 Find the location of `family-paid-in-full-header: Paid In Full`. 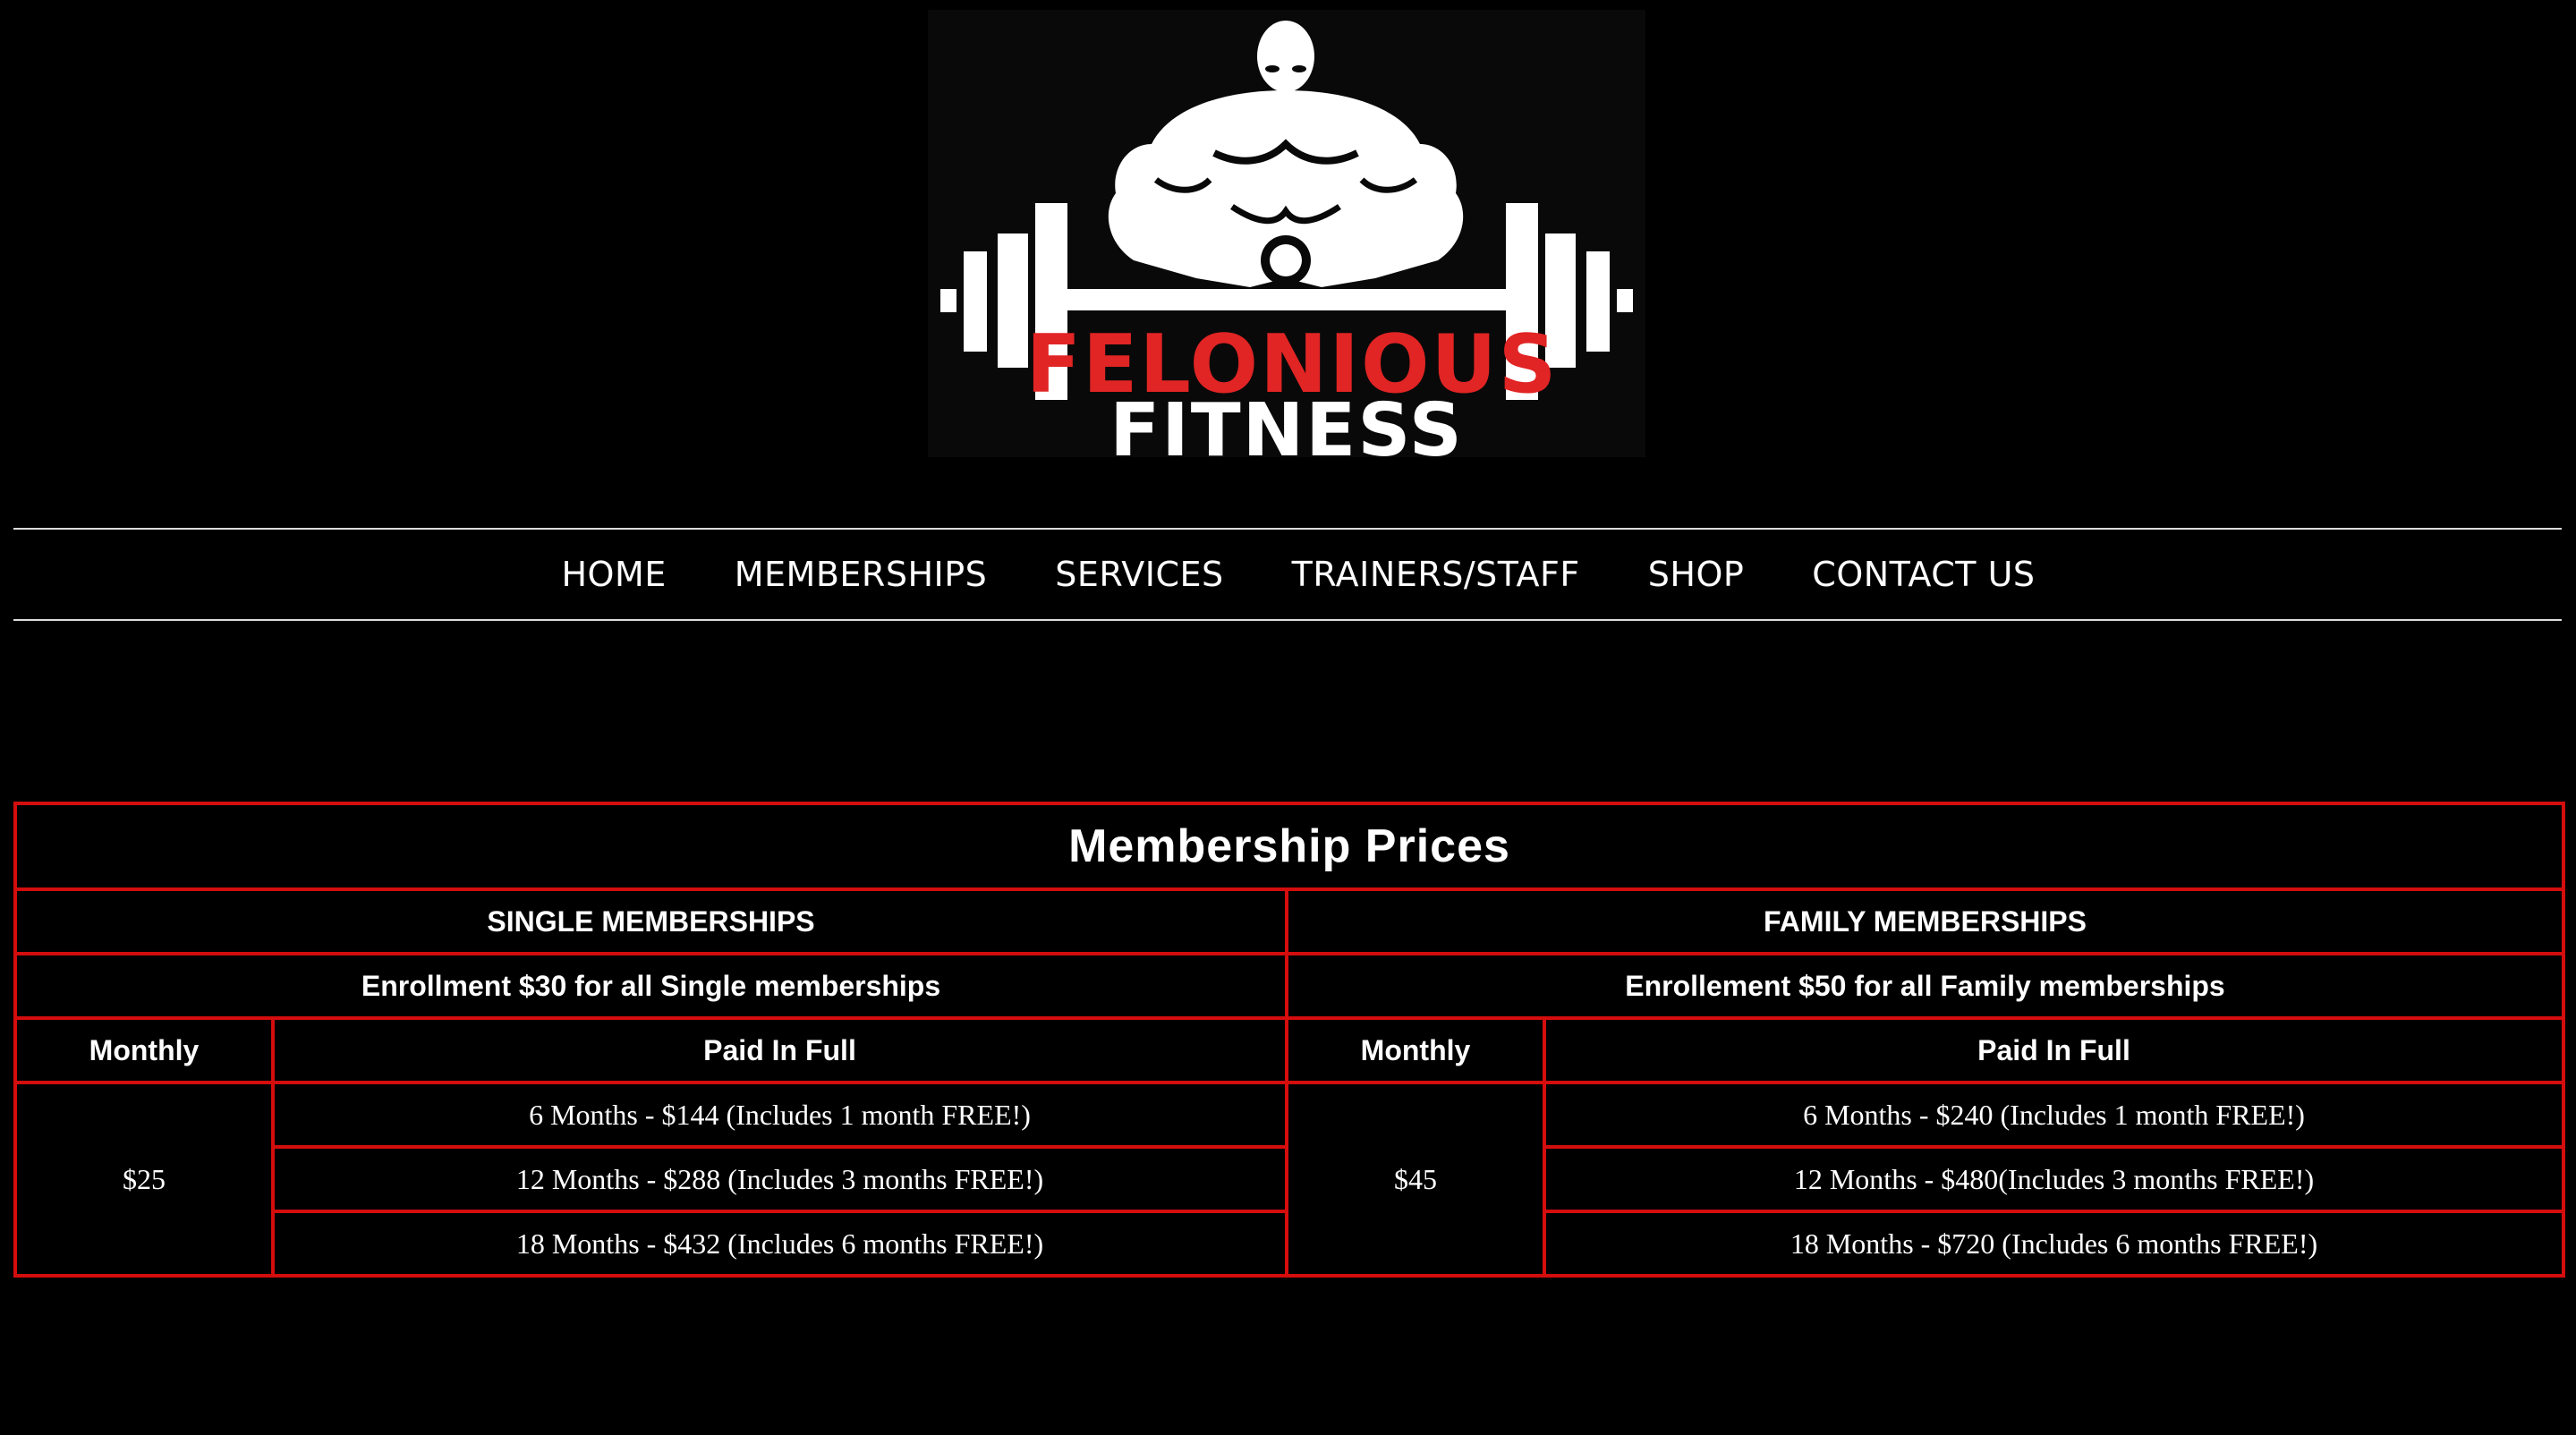

family-paid-in-full-header: Paid In Full is located at coordinates (2054, 1050).